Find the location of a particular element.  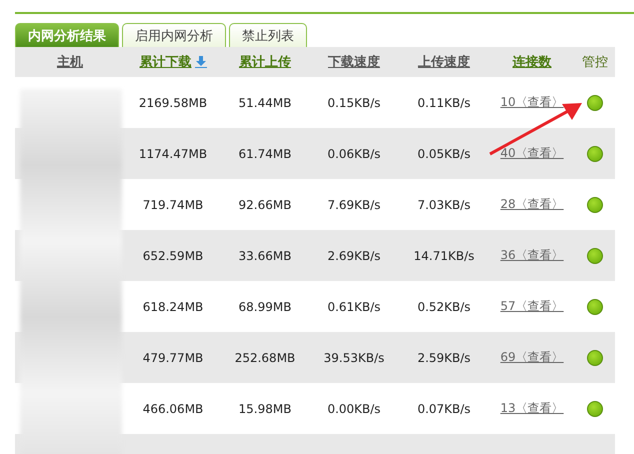

connections-link: 28〈查看〉 is located at coordinates (532, 204).